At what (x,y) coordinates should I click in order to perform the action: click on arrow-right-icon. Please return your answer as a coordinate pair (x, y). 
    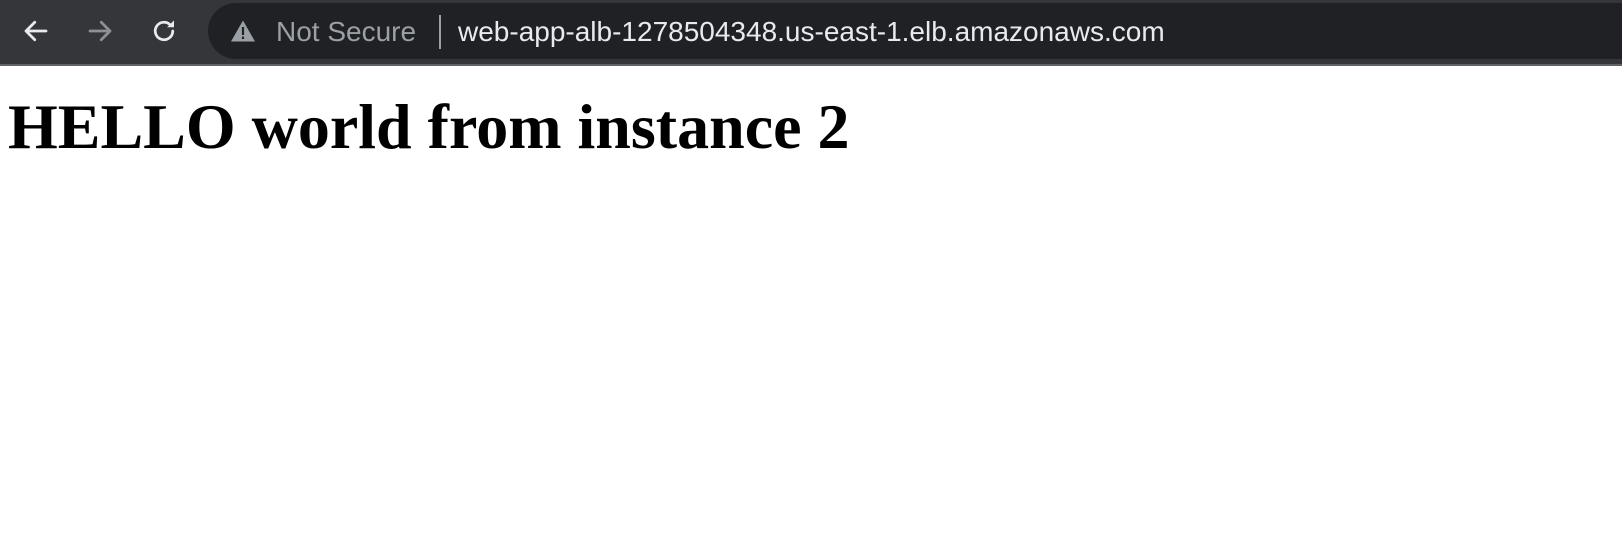
    Looking at the image, I should click on (100, 31).